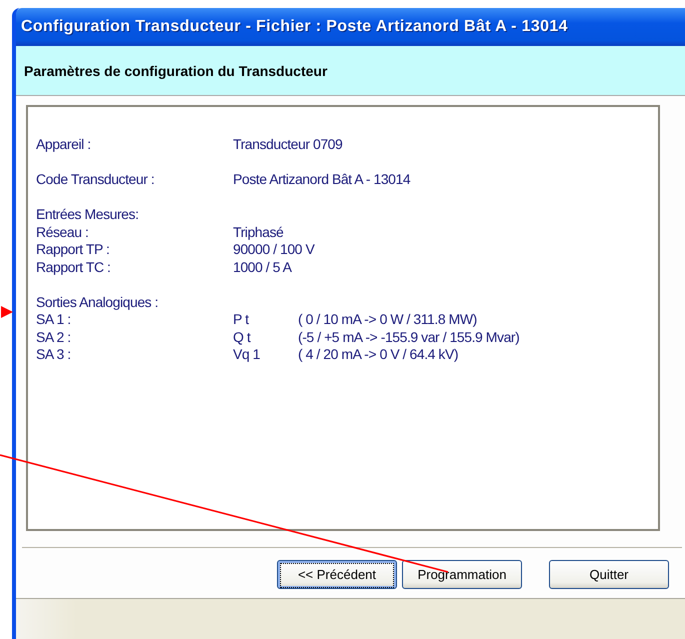 The width and height of the screenshot is (685, 639). I want to click on field-value: Q t, so click(242, 337).